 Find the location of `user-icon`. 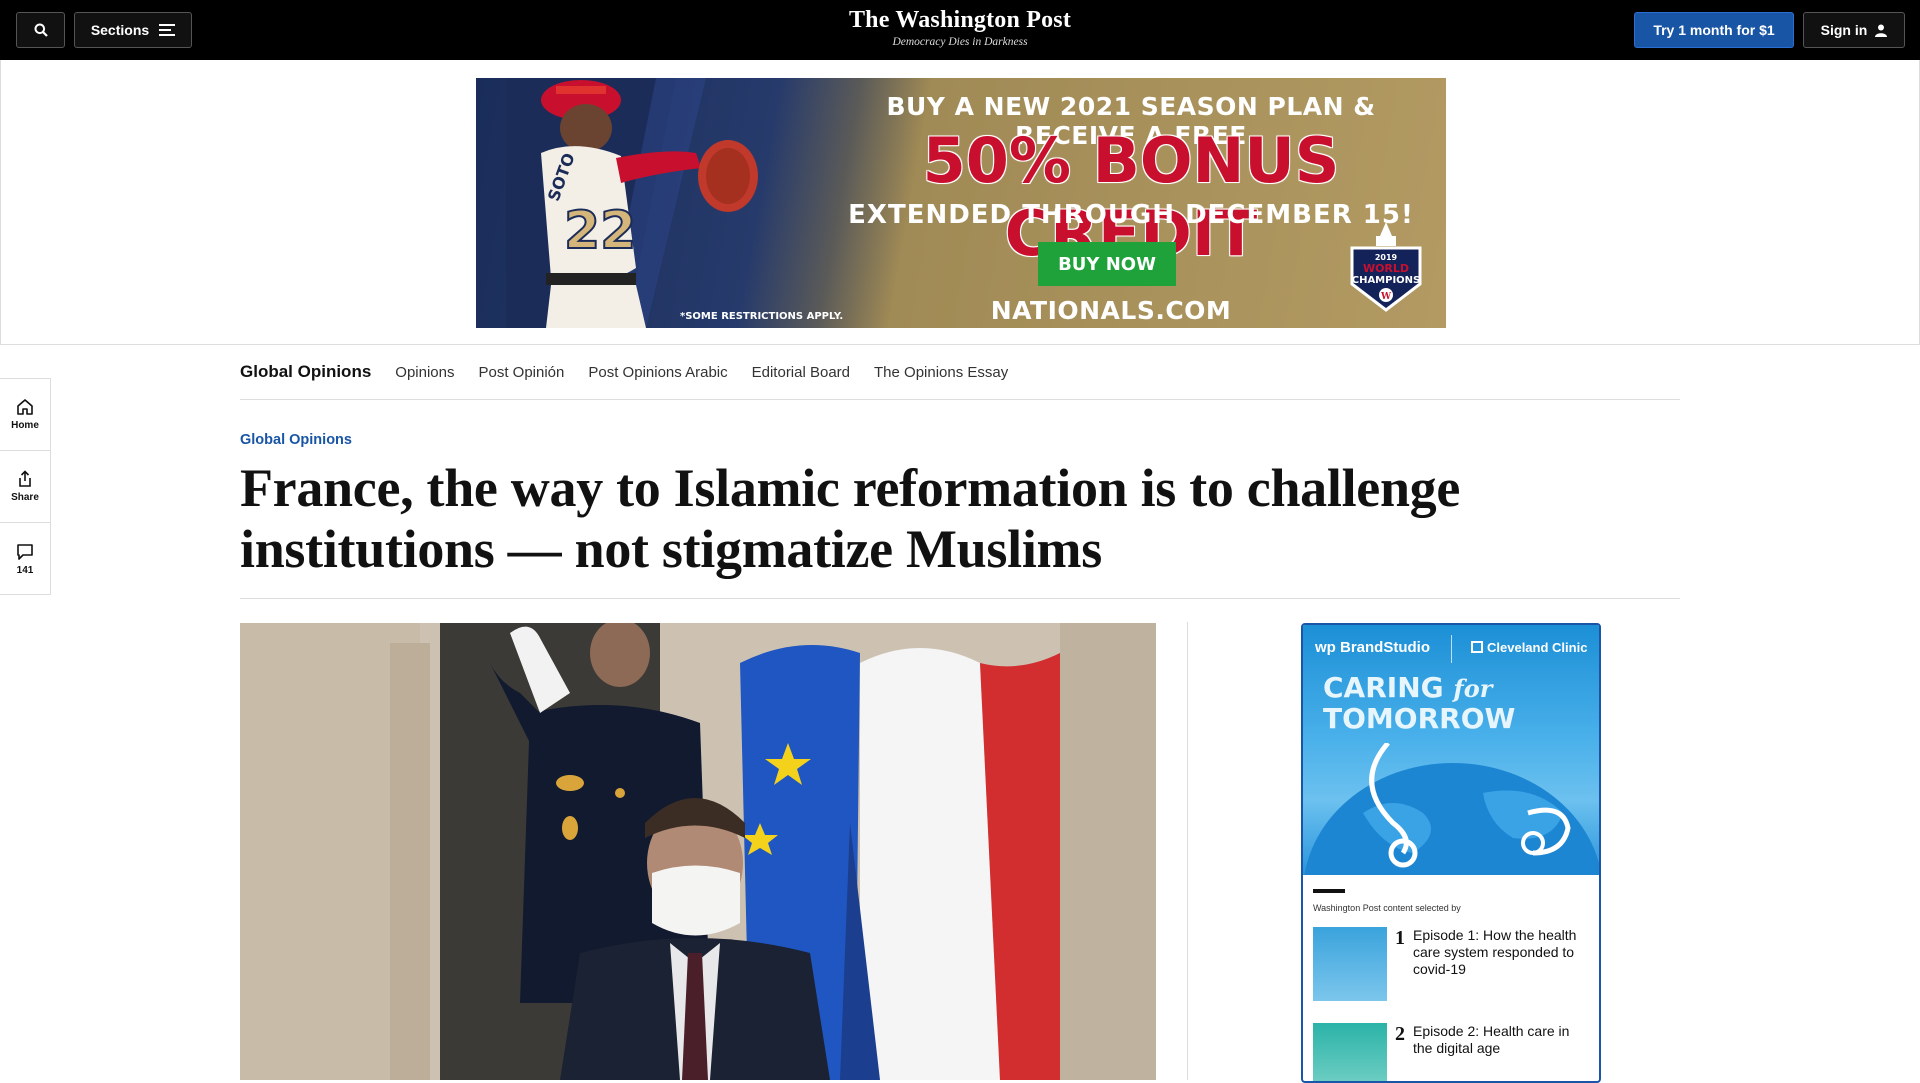

user-icon is located at coordinates (1881, 30).